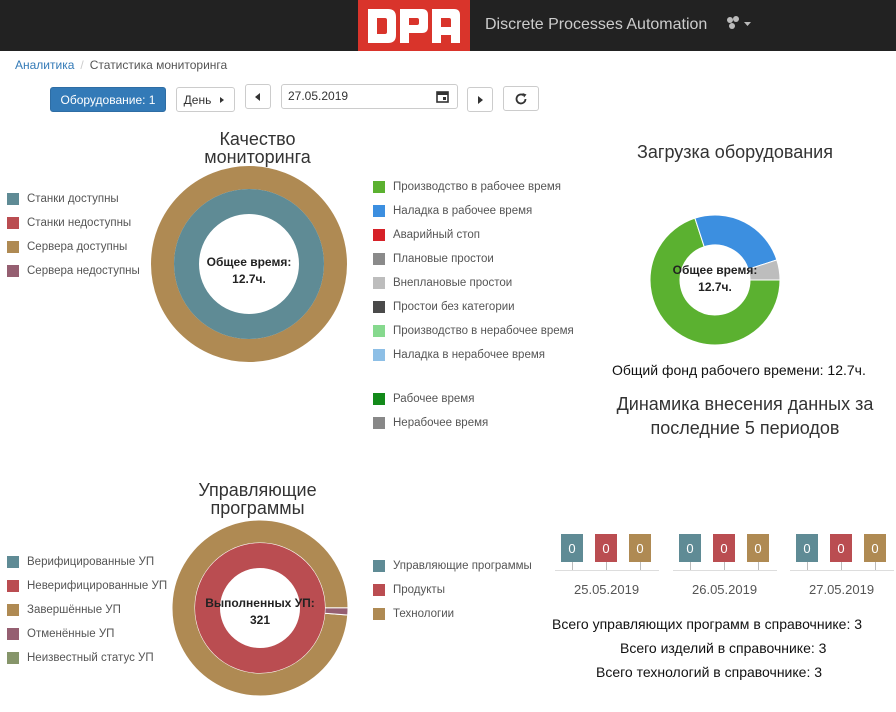 The image size is (896, 712). I want to click on period-date-label: 27.05.2019, so click(842, 589).